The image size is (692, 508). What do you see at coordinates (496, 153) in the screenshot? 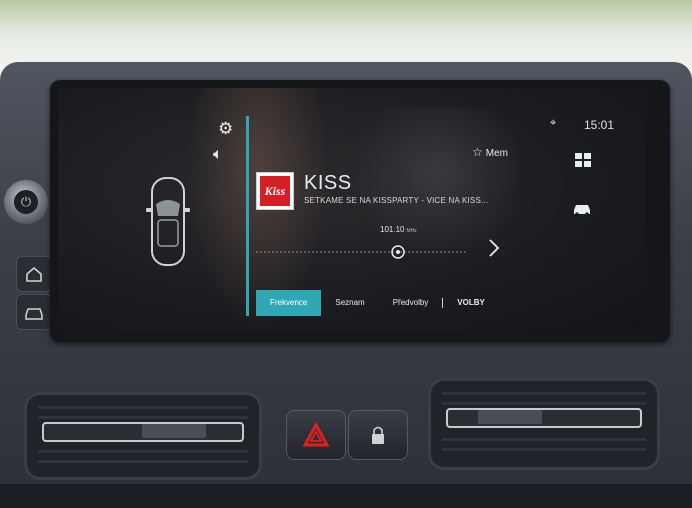
I see `favorite-label: Mem` at bounding box center [496, 153].